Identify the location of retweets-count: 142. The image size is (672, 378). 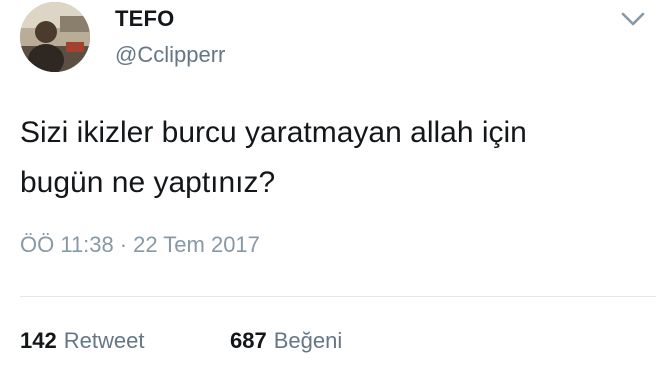
(38, 340).